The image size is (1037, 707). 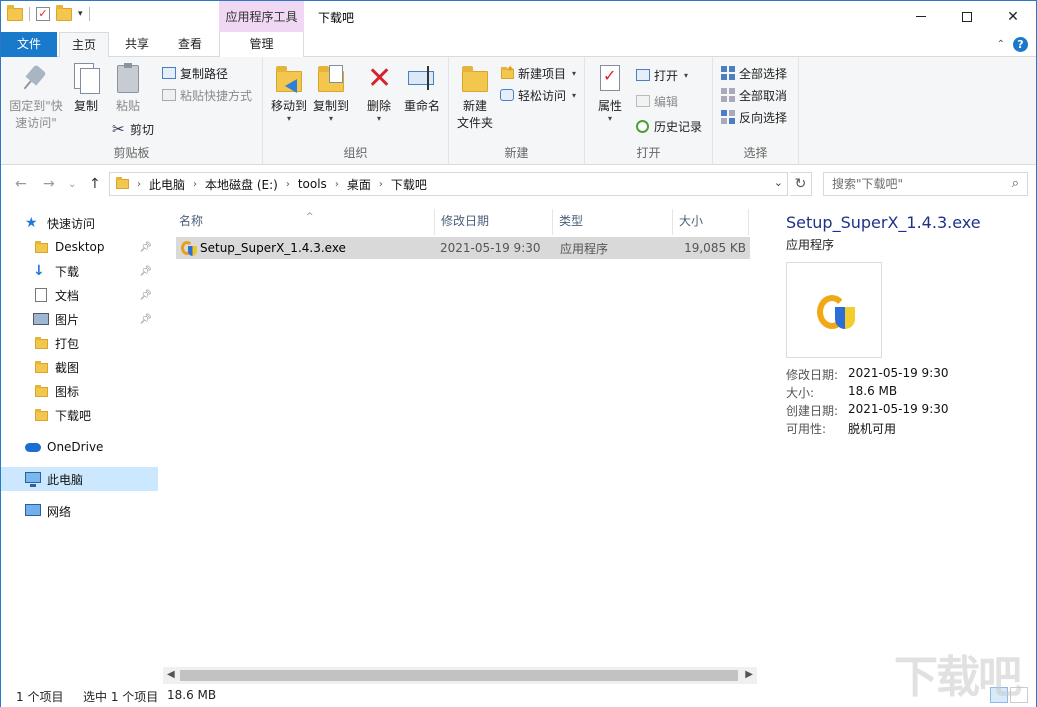 I want to click on details-prop-created: 创建日期: 2021-05-19 9:30, so click(x=867, y=410).